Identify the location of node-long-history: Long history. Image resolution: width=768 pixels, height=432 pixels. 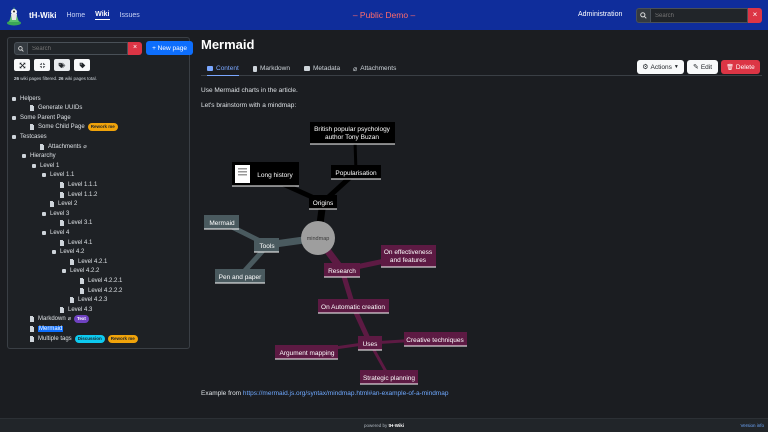
(265, 174).